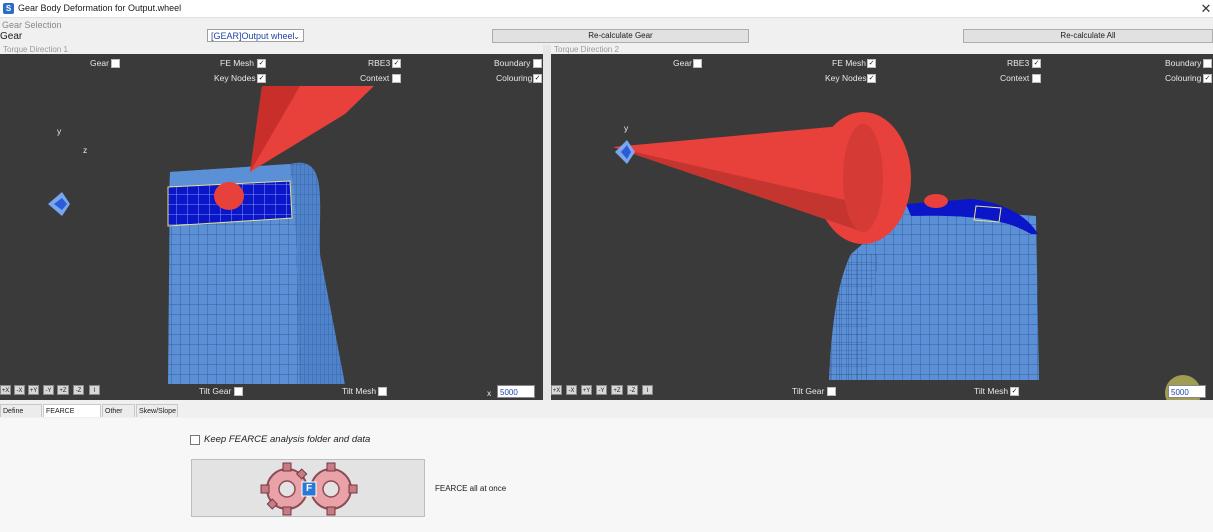 This screenshot has height=532, width=1213. I want to click on window-title: Gear Body Deformation for Output.wheel, so click(100, 8).